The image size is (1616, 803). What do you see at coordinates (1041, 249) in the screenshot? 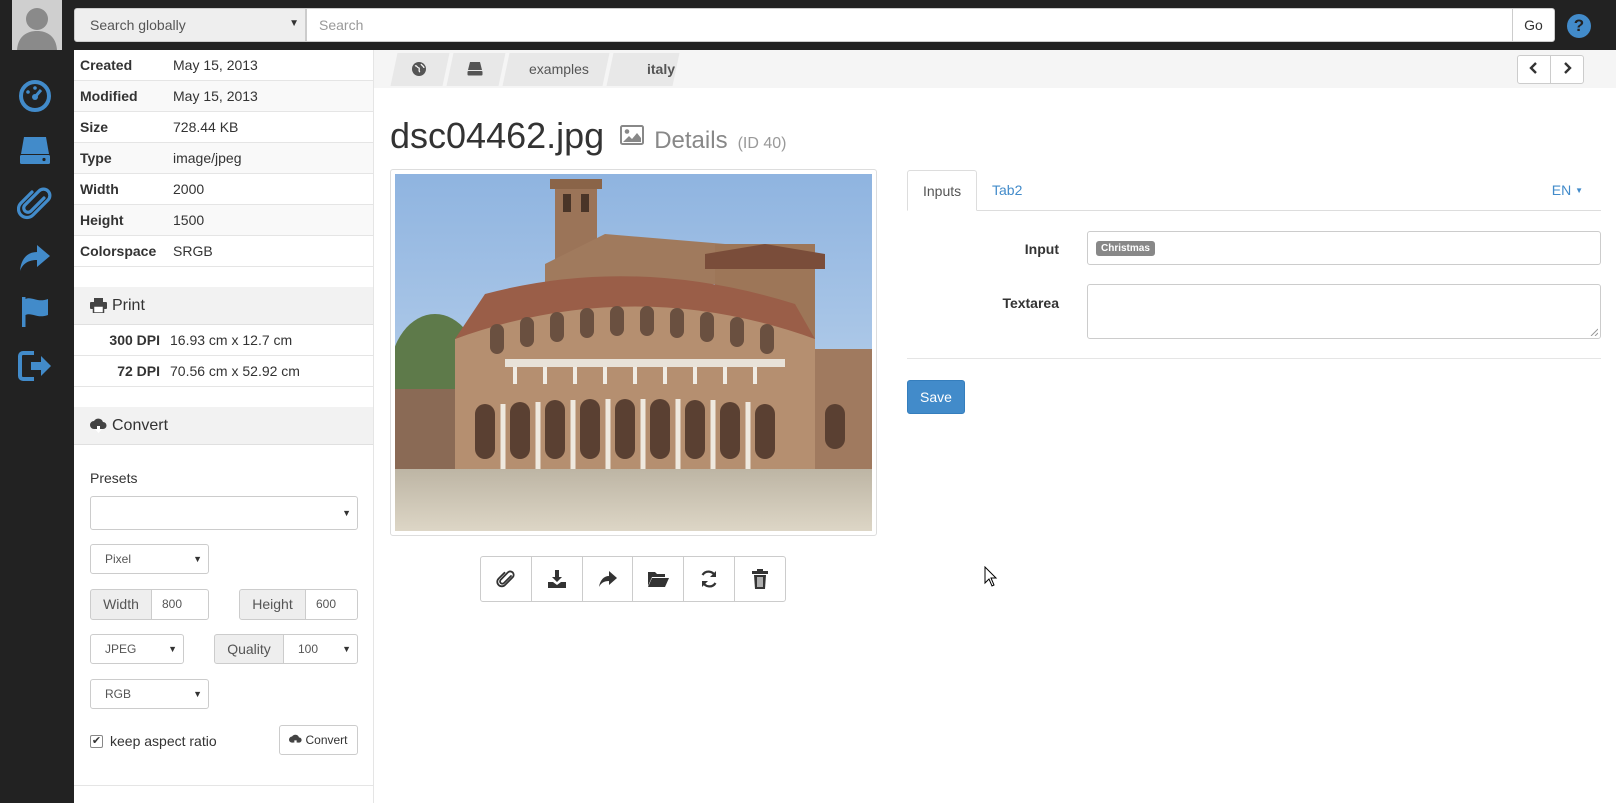
I see `input-label: Input` at bounding box center [1041, 249].